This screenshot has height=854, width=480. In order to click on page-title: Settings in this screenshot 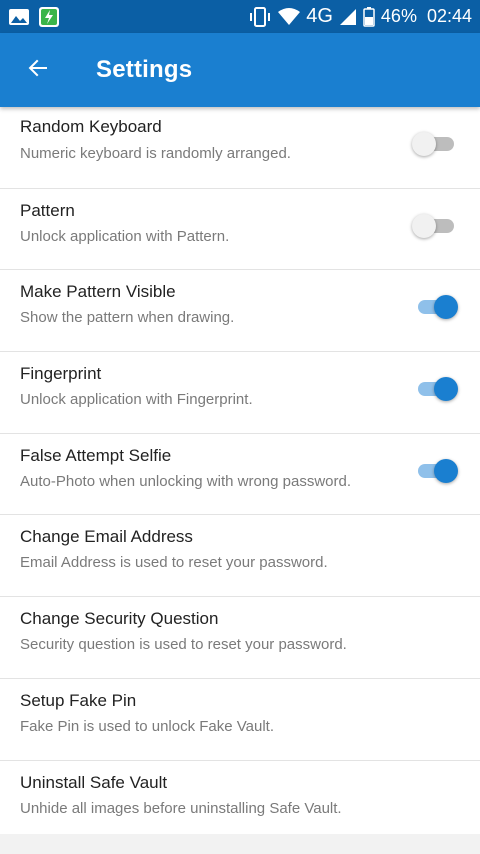, I will do `click(144, 69)`.